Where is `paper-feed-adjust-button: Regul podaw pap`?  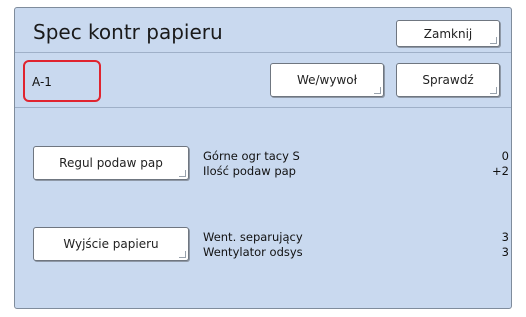
paper-feed-adjust-button: Regul podaw pap is located at coordinates (111, 163).